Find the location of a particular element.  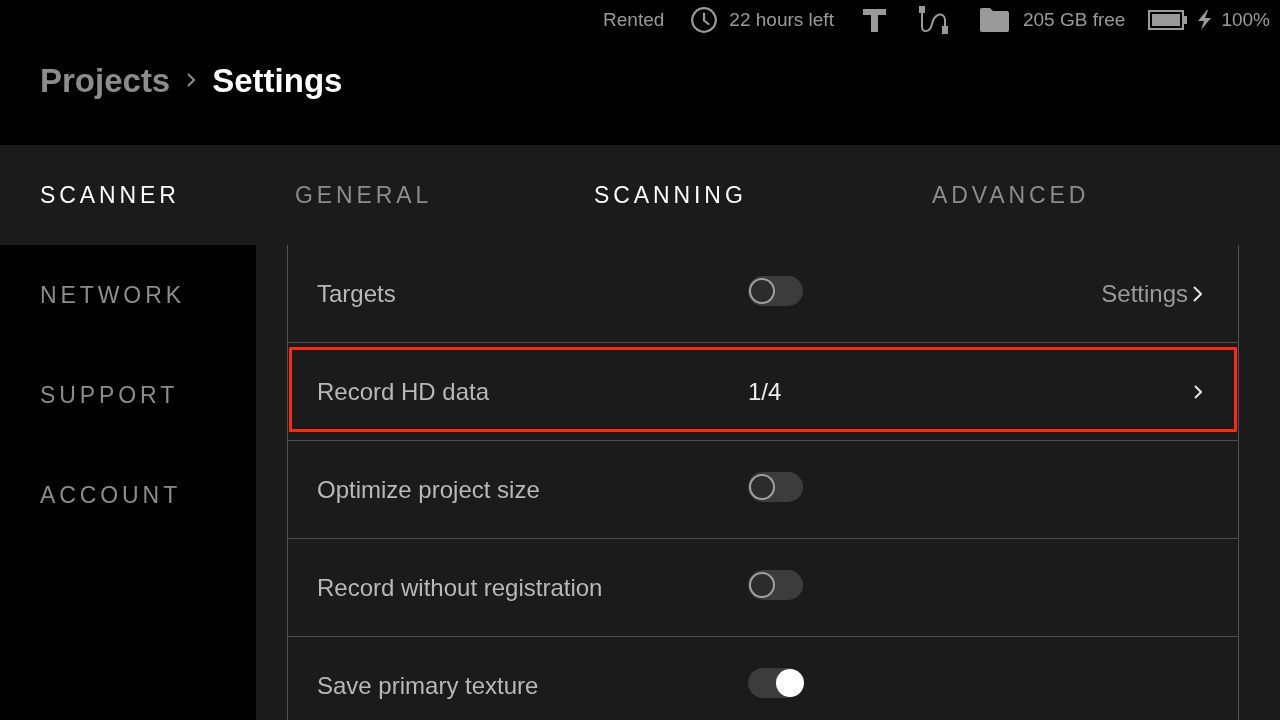

breadcrumb-link: Projects is located at coordinates (105, 80).